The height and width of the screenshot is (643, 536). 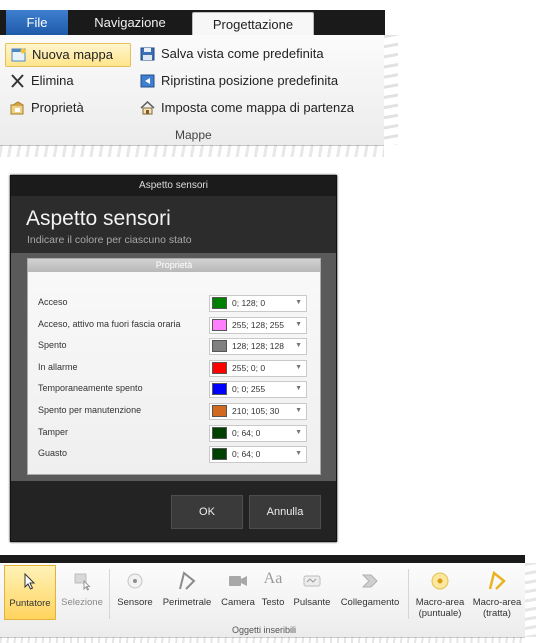 I want to click on property-row: Guasto 0; 64; 0 ▼, so click(x=174, y=455).